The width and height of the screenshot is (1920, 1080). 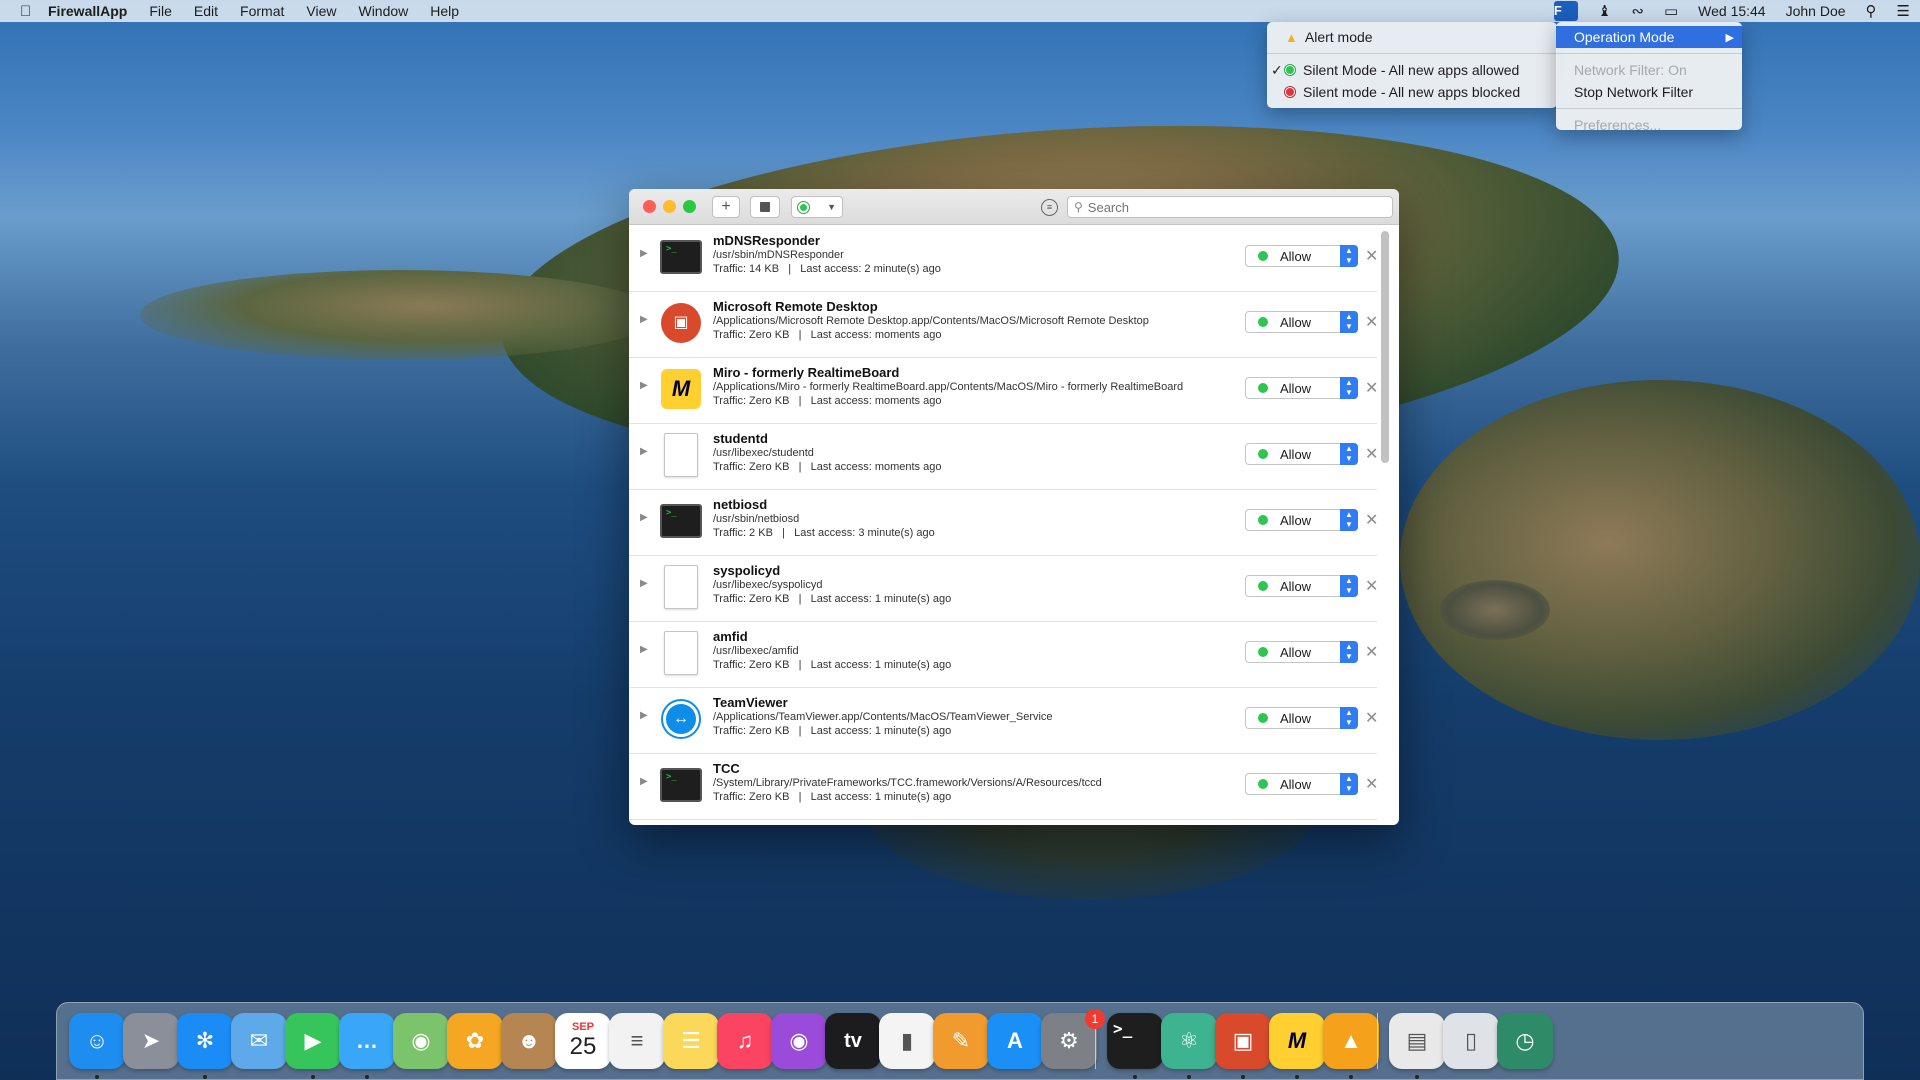 What do you see at coordinates (745, 1041) in the screenshot?
I see `music-icon: ♫` at bounding box center [745, 1041].